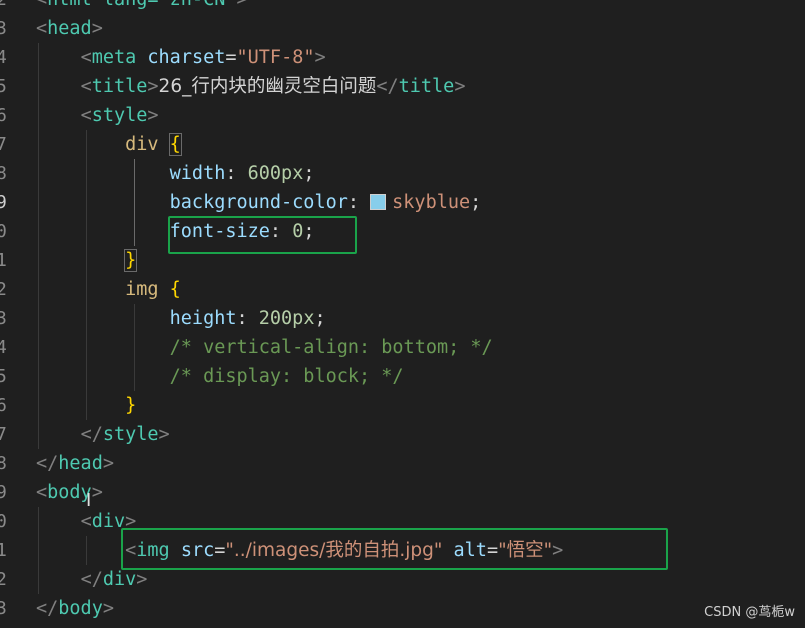  I want to click on code-line: <body>, so click(69, 492).